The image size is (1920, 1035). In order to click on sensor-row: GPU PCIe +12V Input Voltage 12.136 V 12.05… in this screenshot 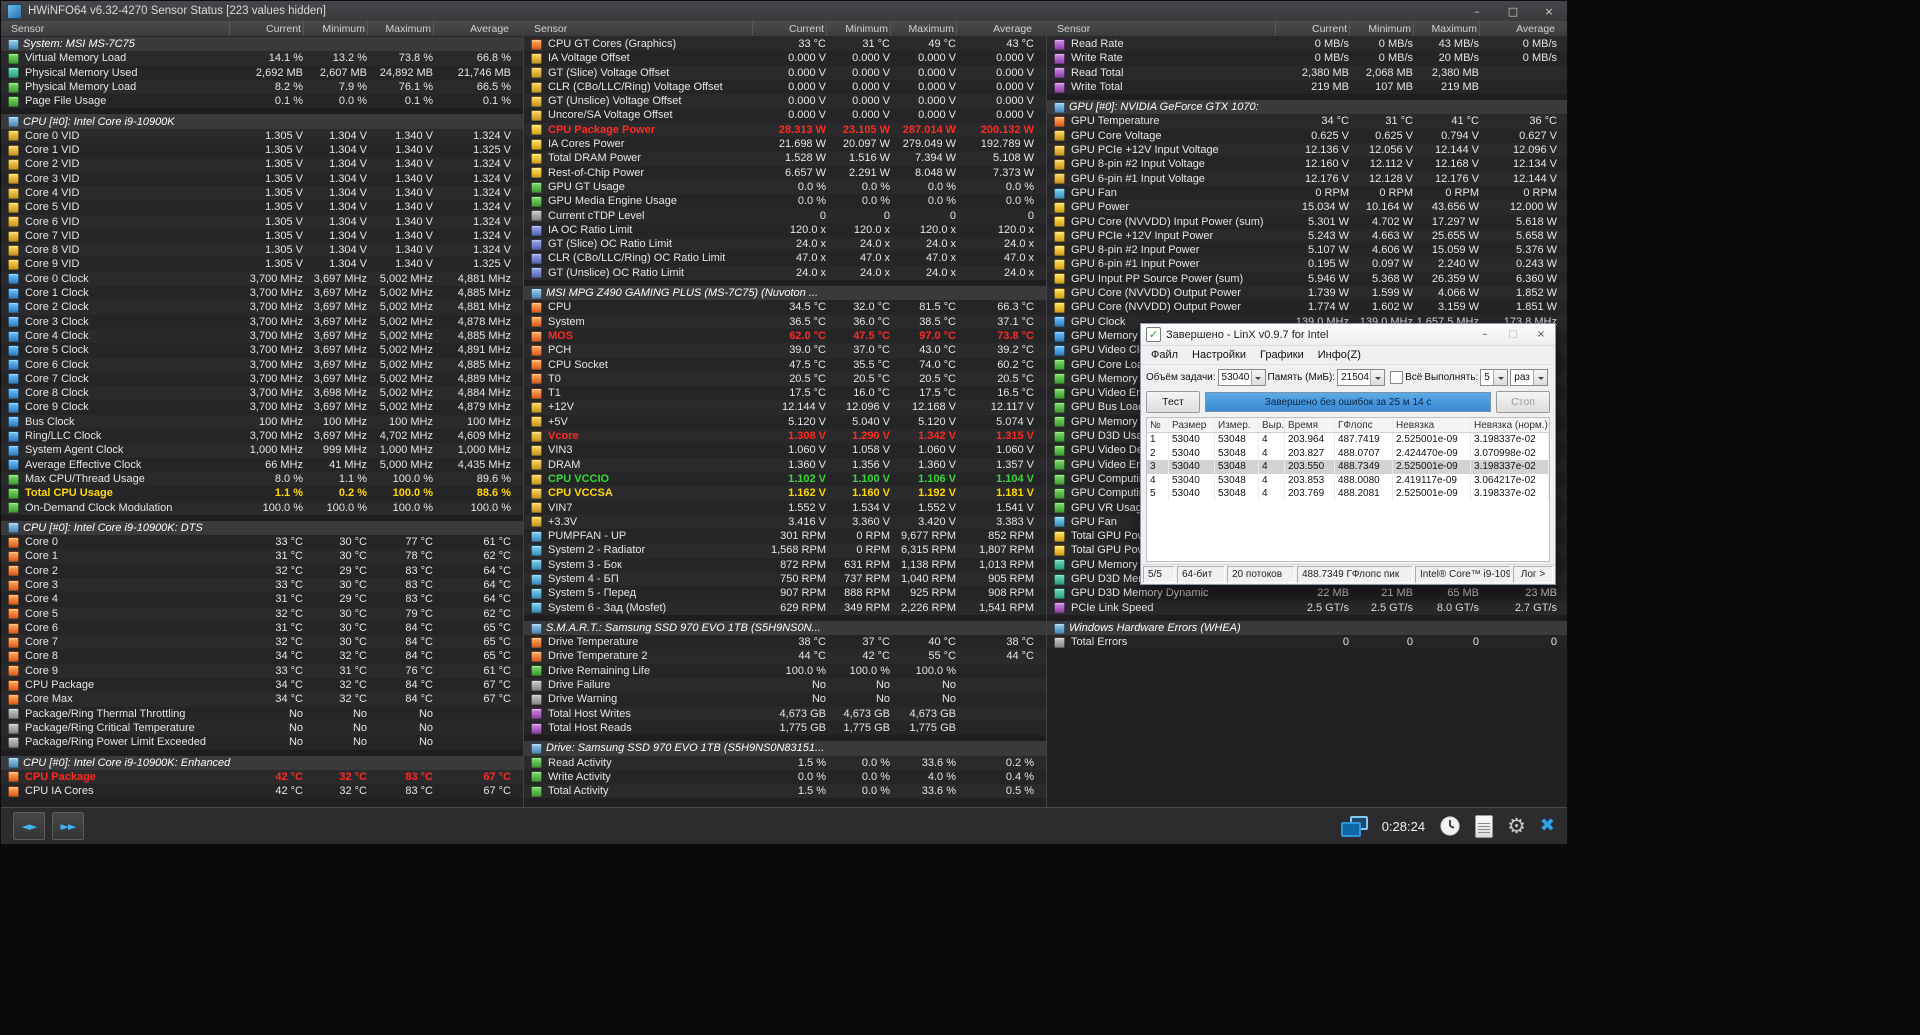, I will do `click(1307, 150)`.